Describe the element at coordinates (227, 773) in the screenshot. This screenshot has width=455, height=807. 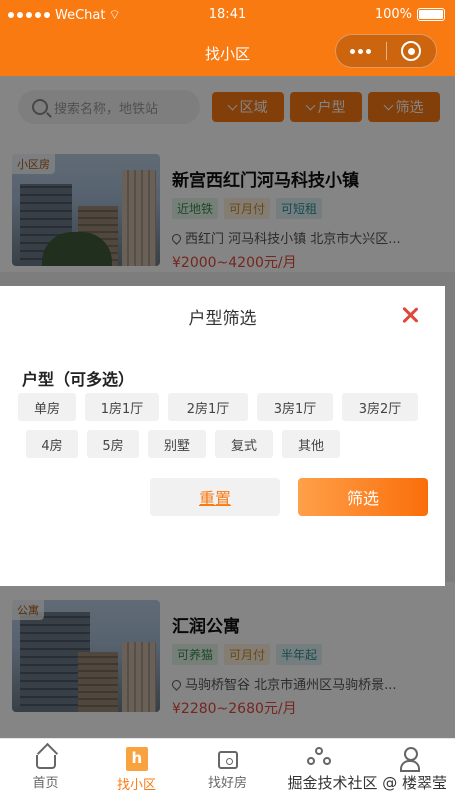
I see `tab-find-house: 找好房` at that location.